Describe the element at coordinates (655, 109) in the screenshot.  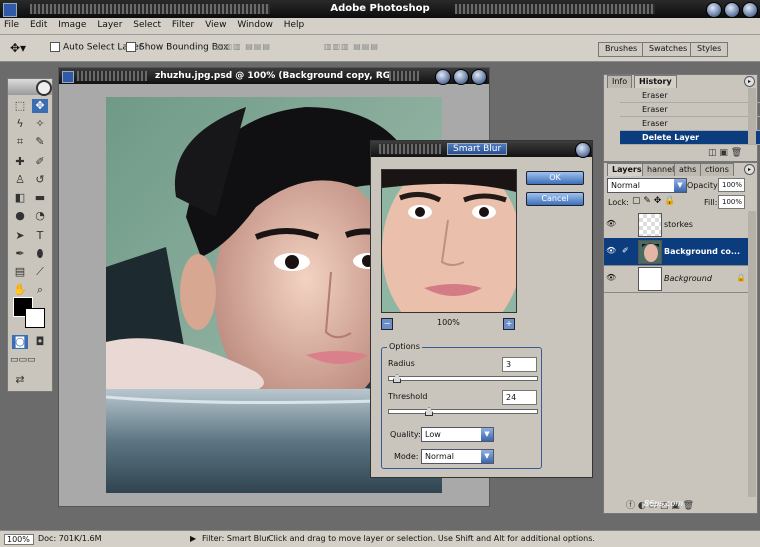
I see `history-item-label: Eraser` at that location.